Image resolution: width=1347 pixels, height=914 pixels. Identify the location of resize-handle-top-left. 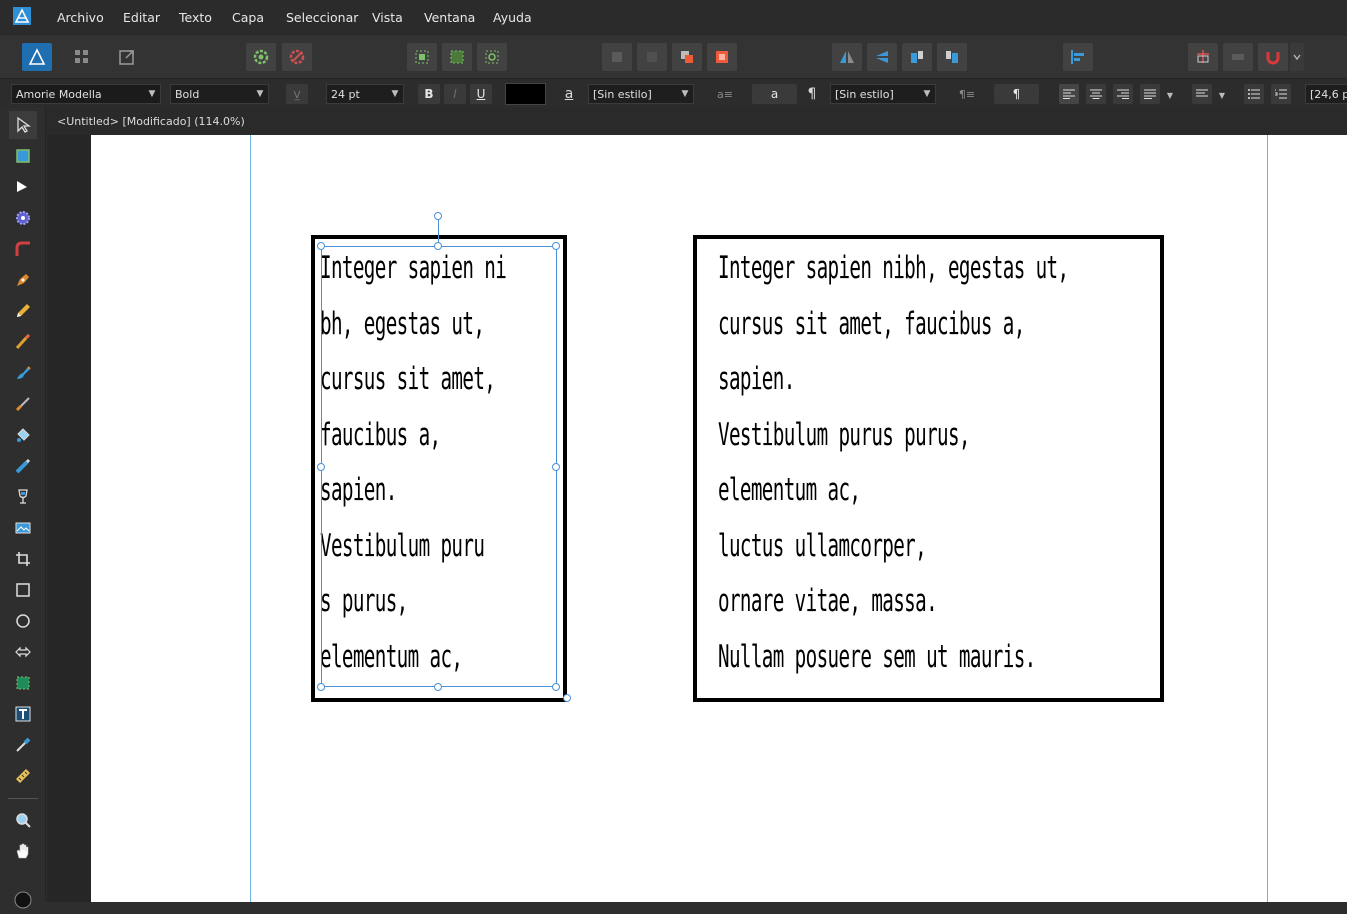
(321, 246).